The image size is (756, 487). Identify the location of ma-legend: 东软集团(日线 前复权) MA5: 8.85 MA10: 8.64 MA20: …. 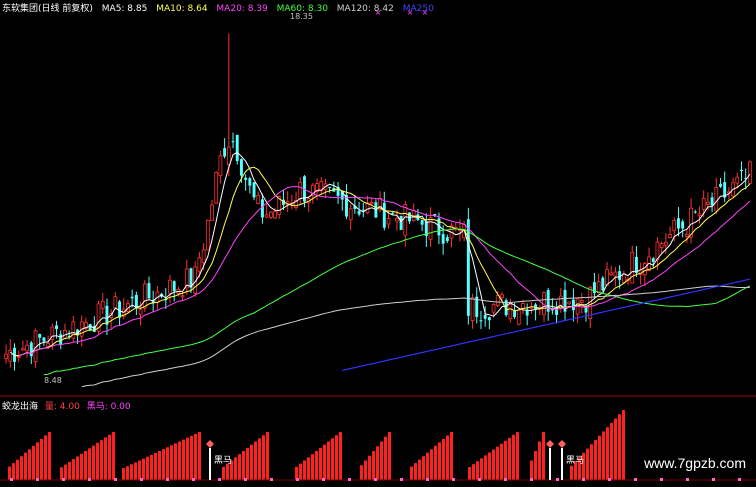
(221, 7).